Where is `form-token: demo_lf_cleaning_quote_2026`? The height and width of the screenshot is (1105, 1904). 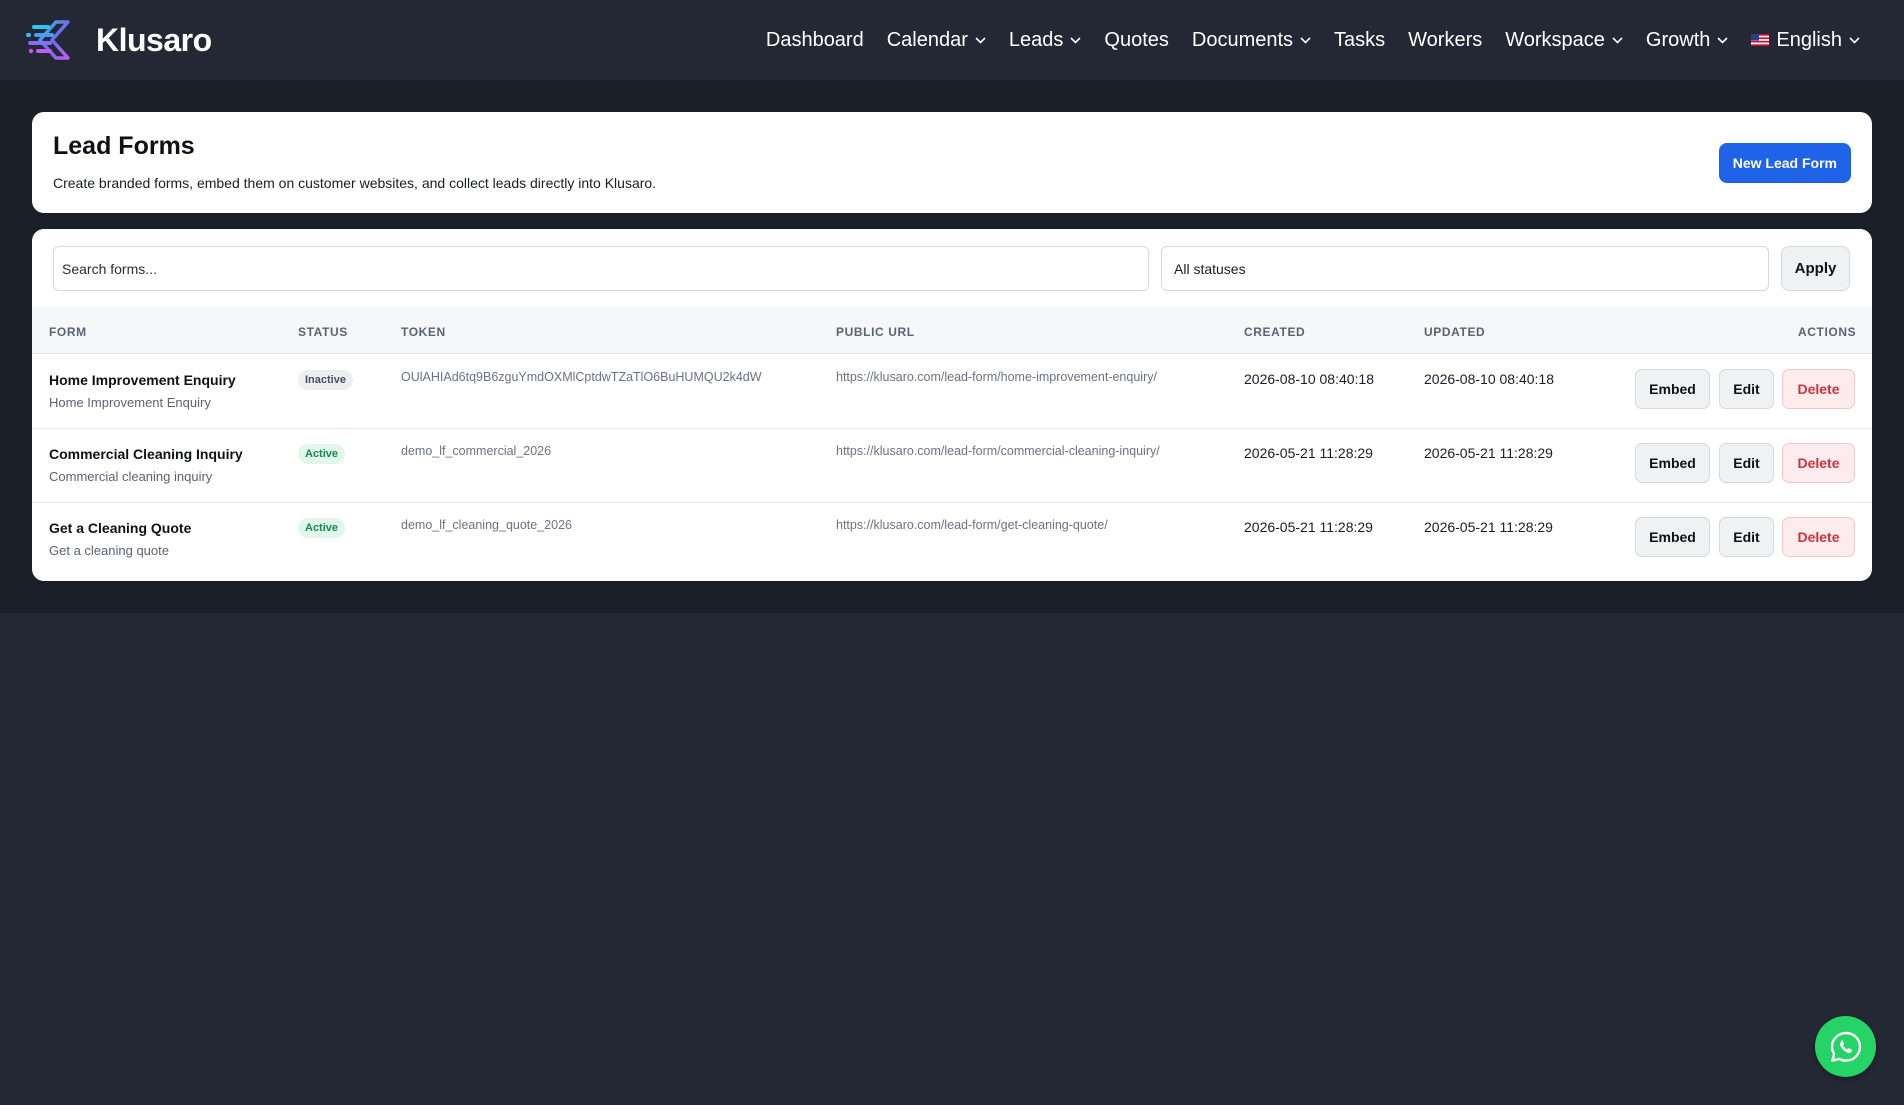
form-token: demo_lf_cleaning_quote_2026 is located at coordinates (486, 525).